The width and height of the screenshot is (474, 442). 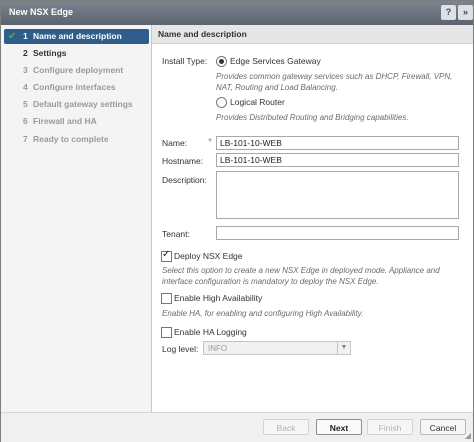 I want to click on step-settings: 2 Settings, so click(x=76, y=53).